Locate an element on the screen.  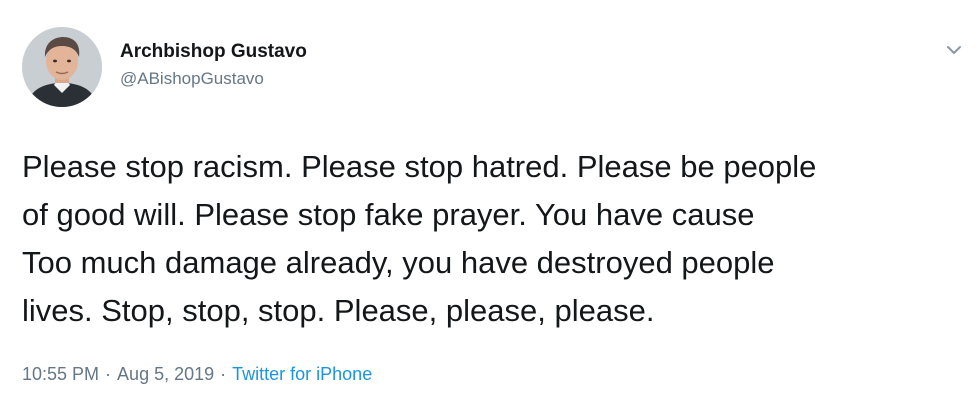
tweet-time: 10:55 PM is located at coordinates (60, 374).